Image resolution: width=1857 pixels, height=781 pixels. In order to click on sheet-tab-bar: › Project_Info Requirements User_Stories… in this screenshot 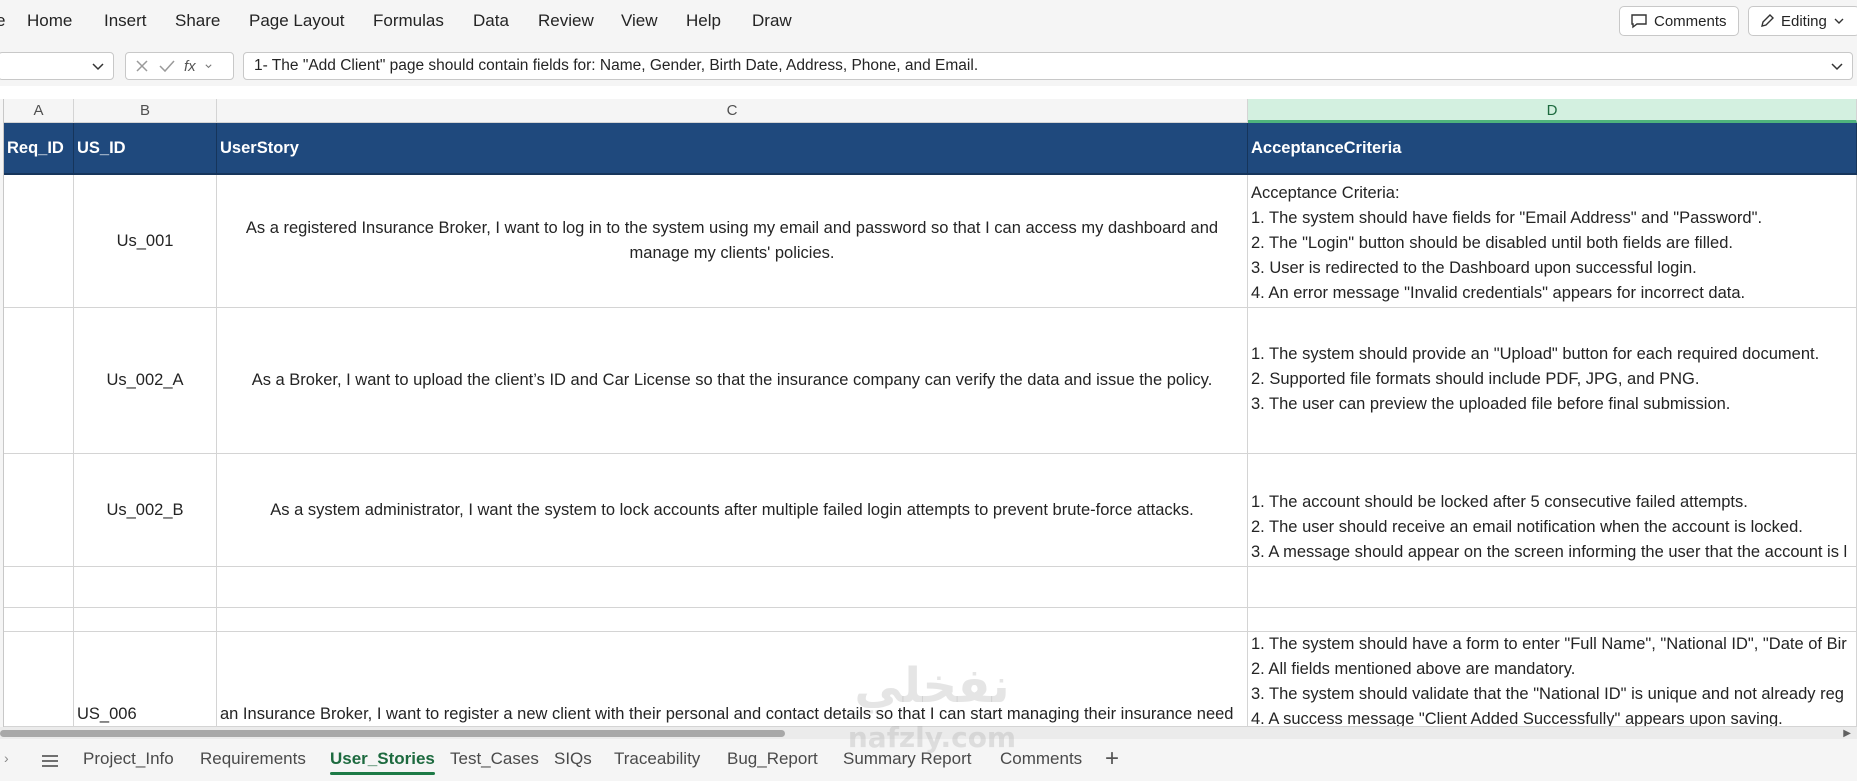, I will do `click(928, 760)`.